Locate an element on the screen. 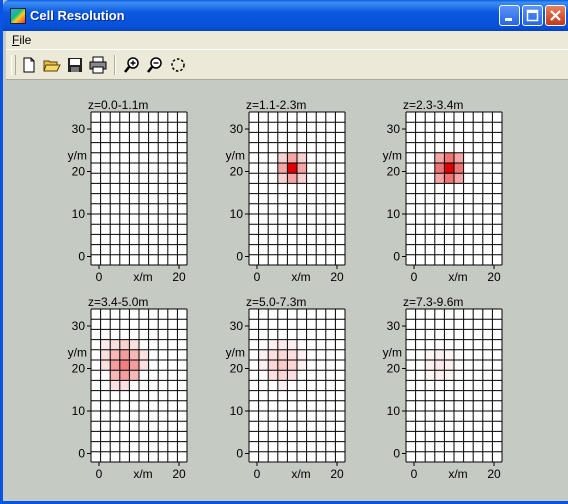 The image size is (568, 504). new-document-icon is located at coordinates (29, 65).